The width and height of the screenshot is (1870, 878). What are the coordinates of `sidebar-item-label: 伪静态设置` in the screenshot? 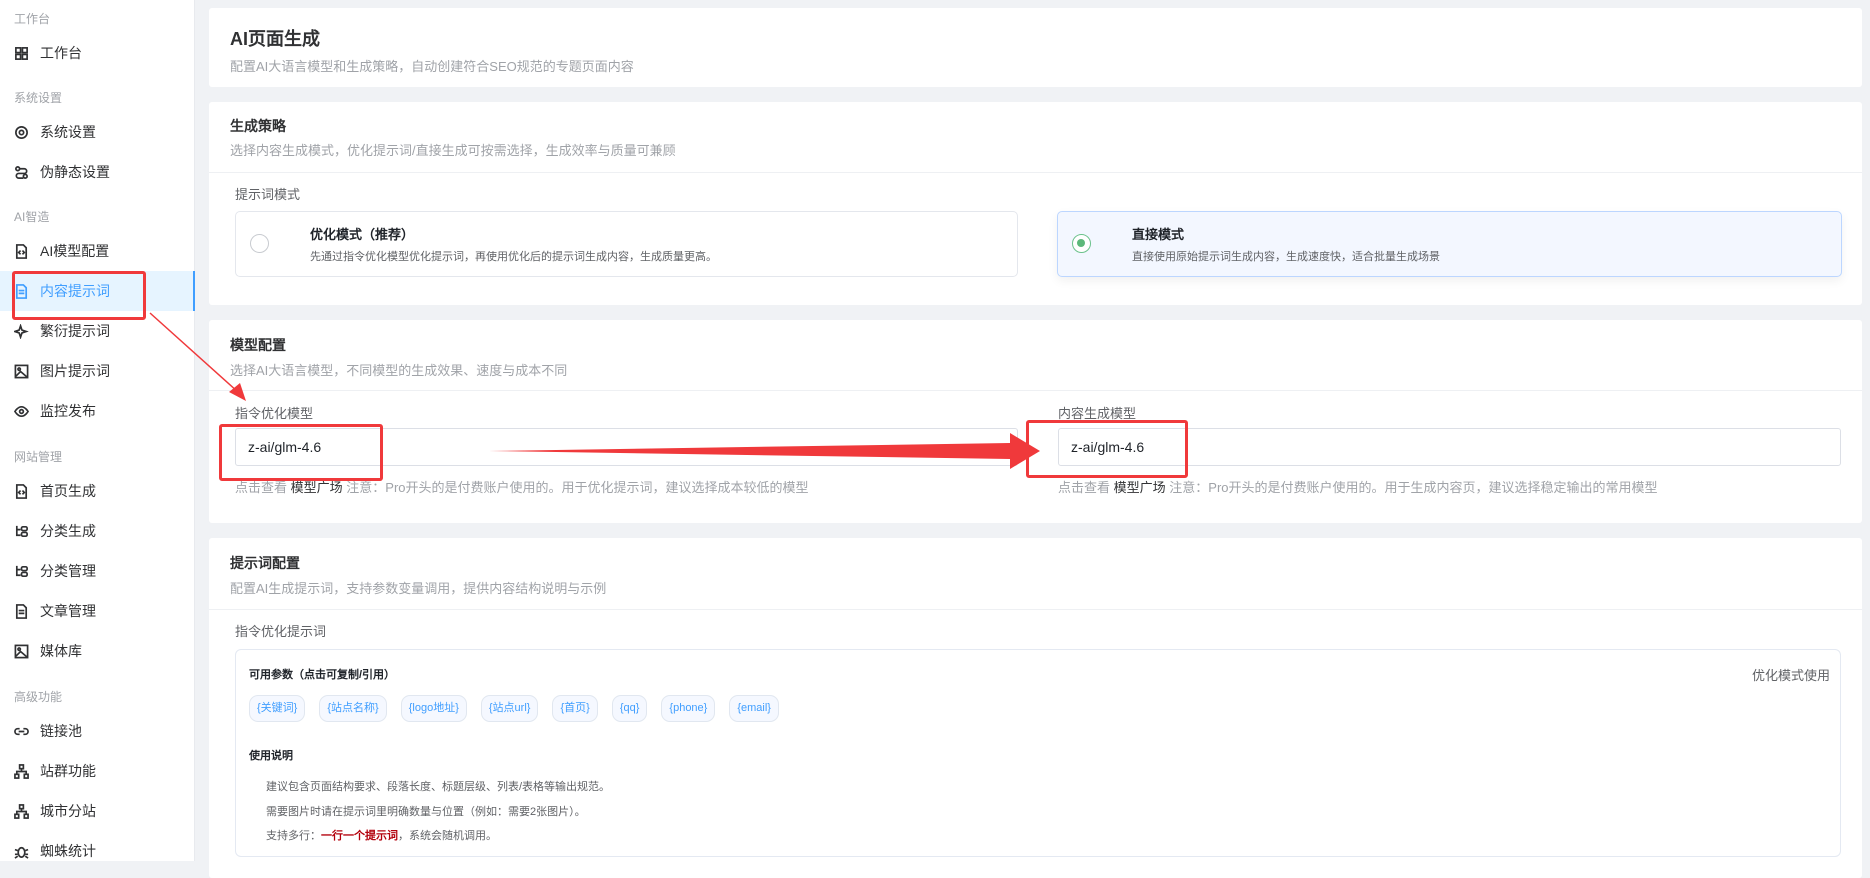 It's located at (75, 172).